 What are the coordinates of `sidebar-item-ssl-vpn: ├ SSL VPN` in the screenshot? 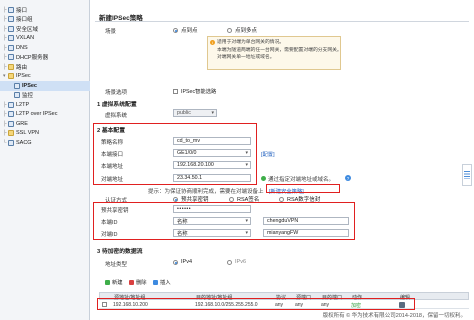 It's located at (45, 134).